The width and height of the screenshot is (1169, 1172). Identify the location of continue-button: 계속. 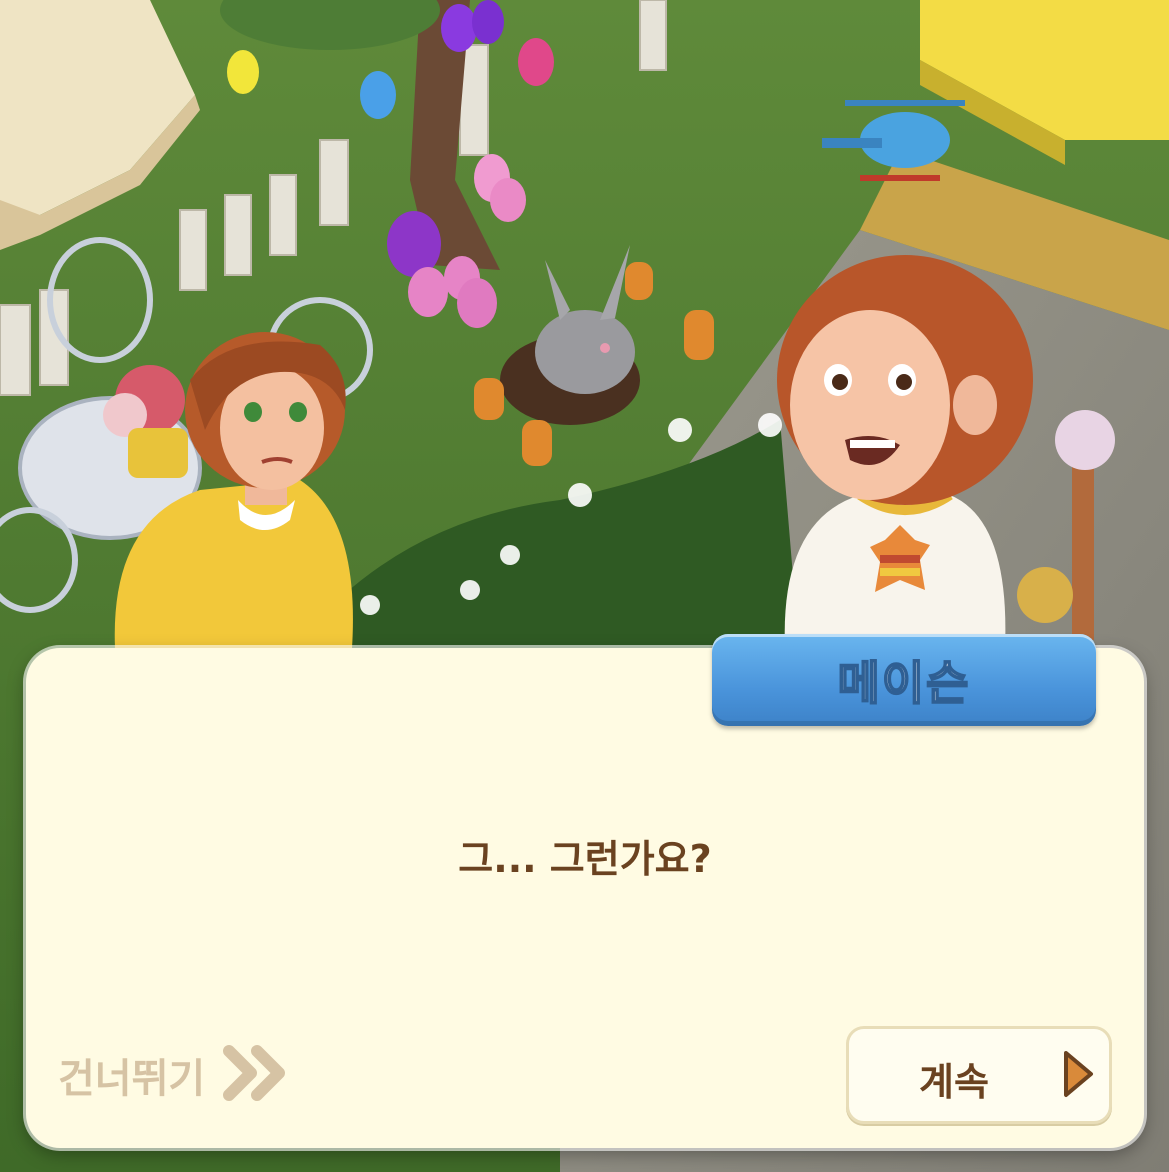
(979, 1075).